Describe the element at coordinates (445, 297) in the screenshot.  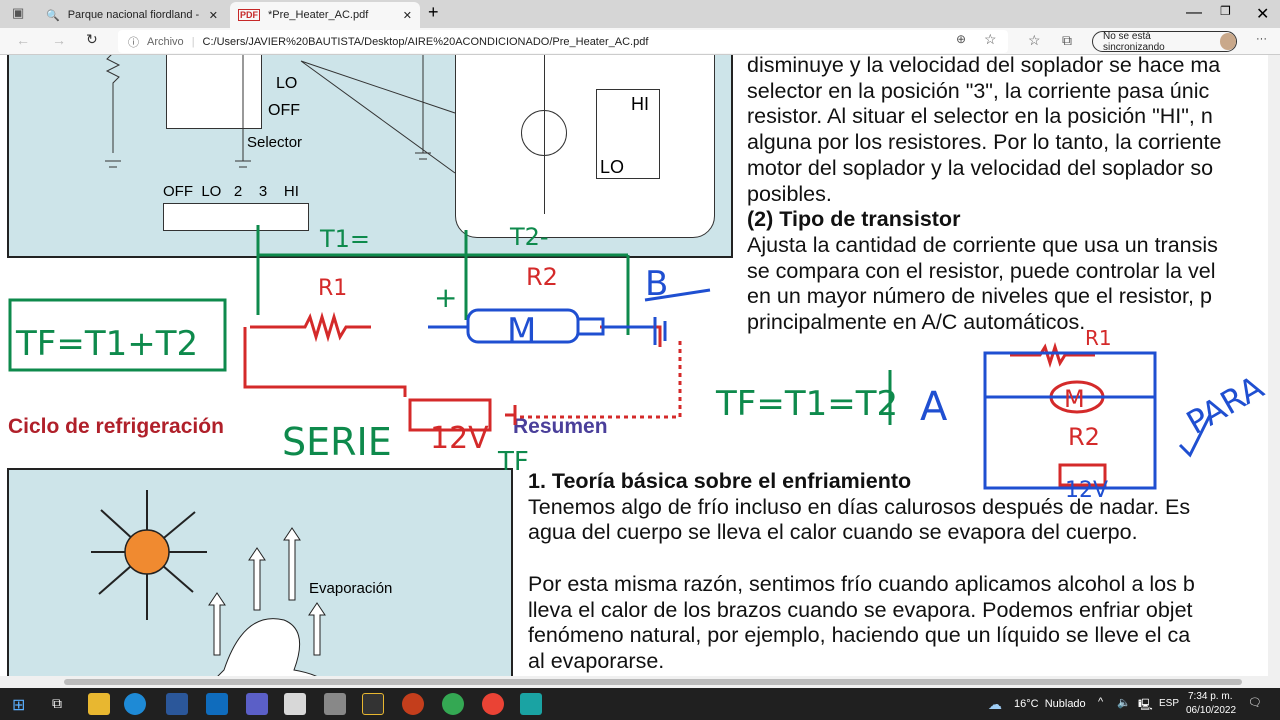
I see `ink-plus: +` at that location.